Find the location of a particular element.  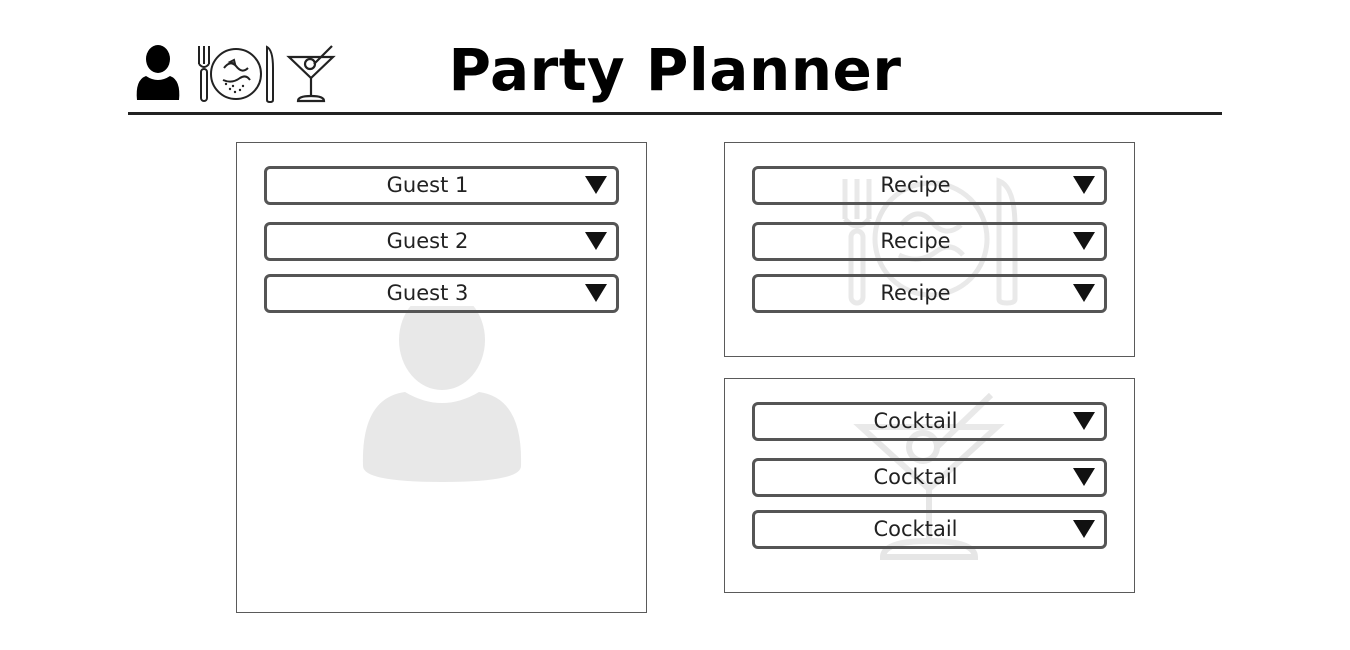

guest-dropdown-2: Guest 2 is located at coordinates (441, 241).